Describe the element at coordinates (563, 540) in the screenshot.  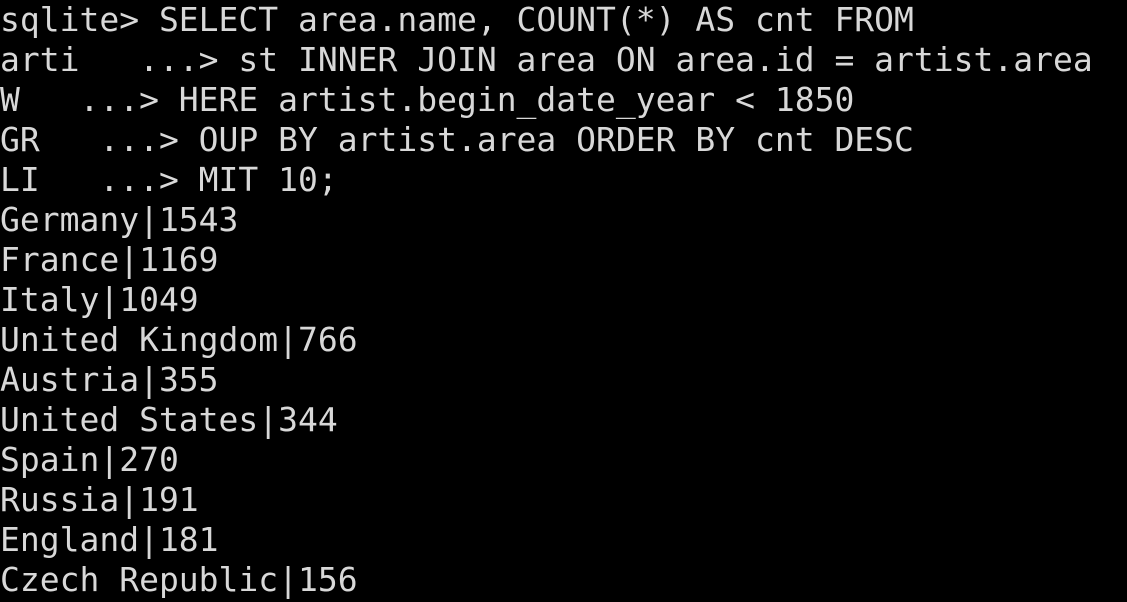
I see `result-row: England|181` at that location.